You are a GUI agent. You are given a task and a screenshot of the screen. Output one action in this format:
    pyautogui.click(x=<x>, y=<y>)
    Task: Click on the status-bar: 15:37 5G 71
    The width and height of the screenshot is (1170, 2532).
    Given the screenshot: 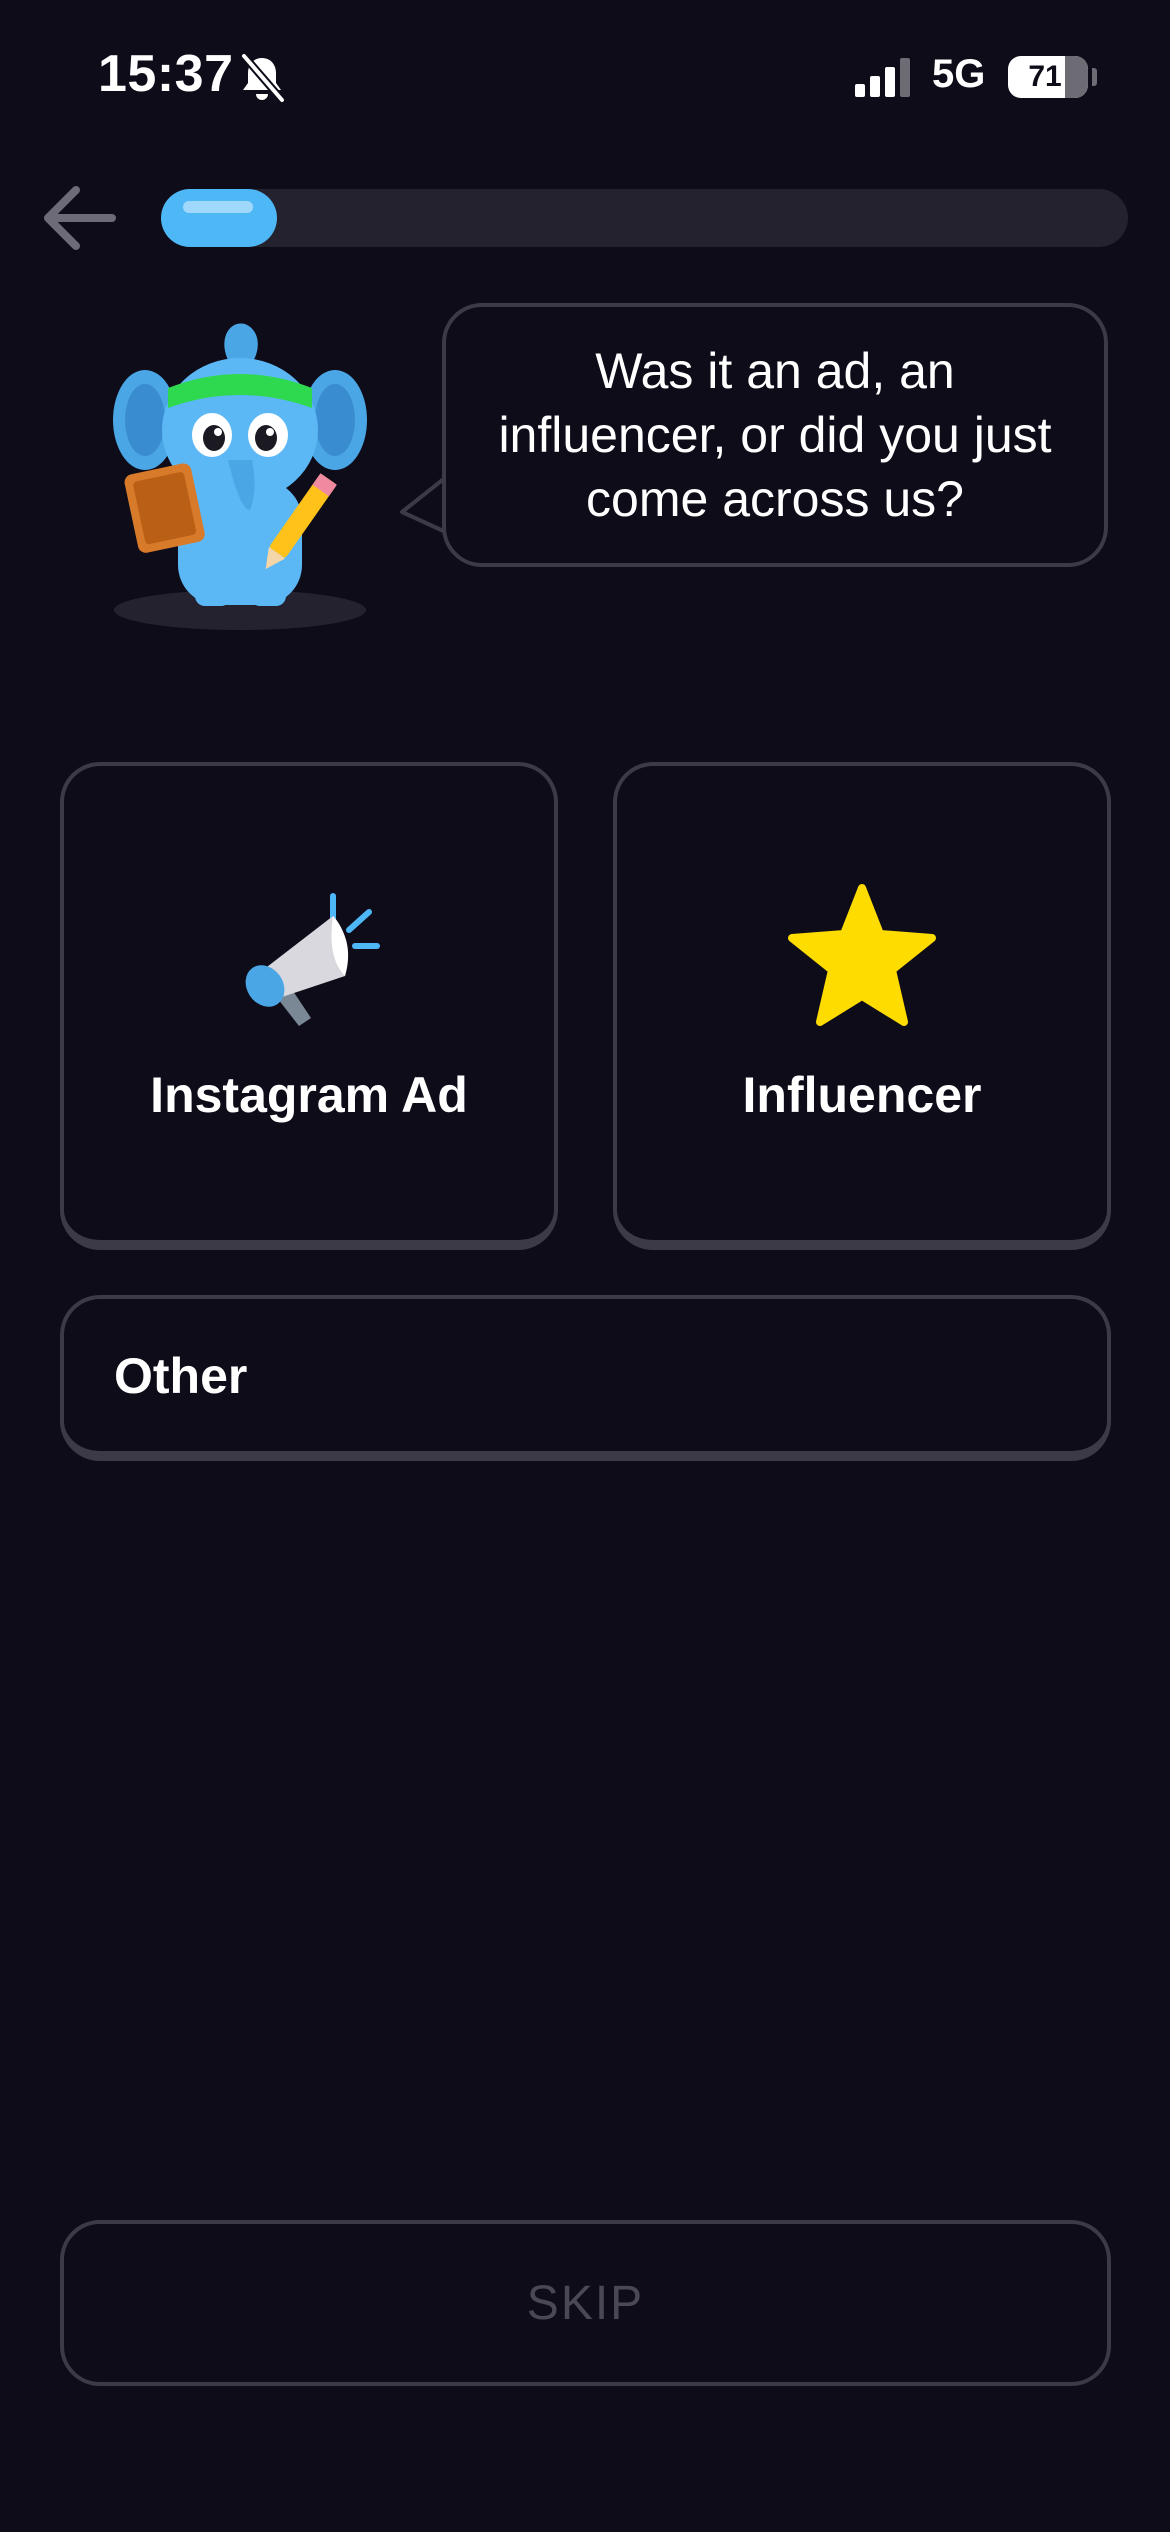 What is the action you would take?
    pyautogui.click(x=585, y=75)
    